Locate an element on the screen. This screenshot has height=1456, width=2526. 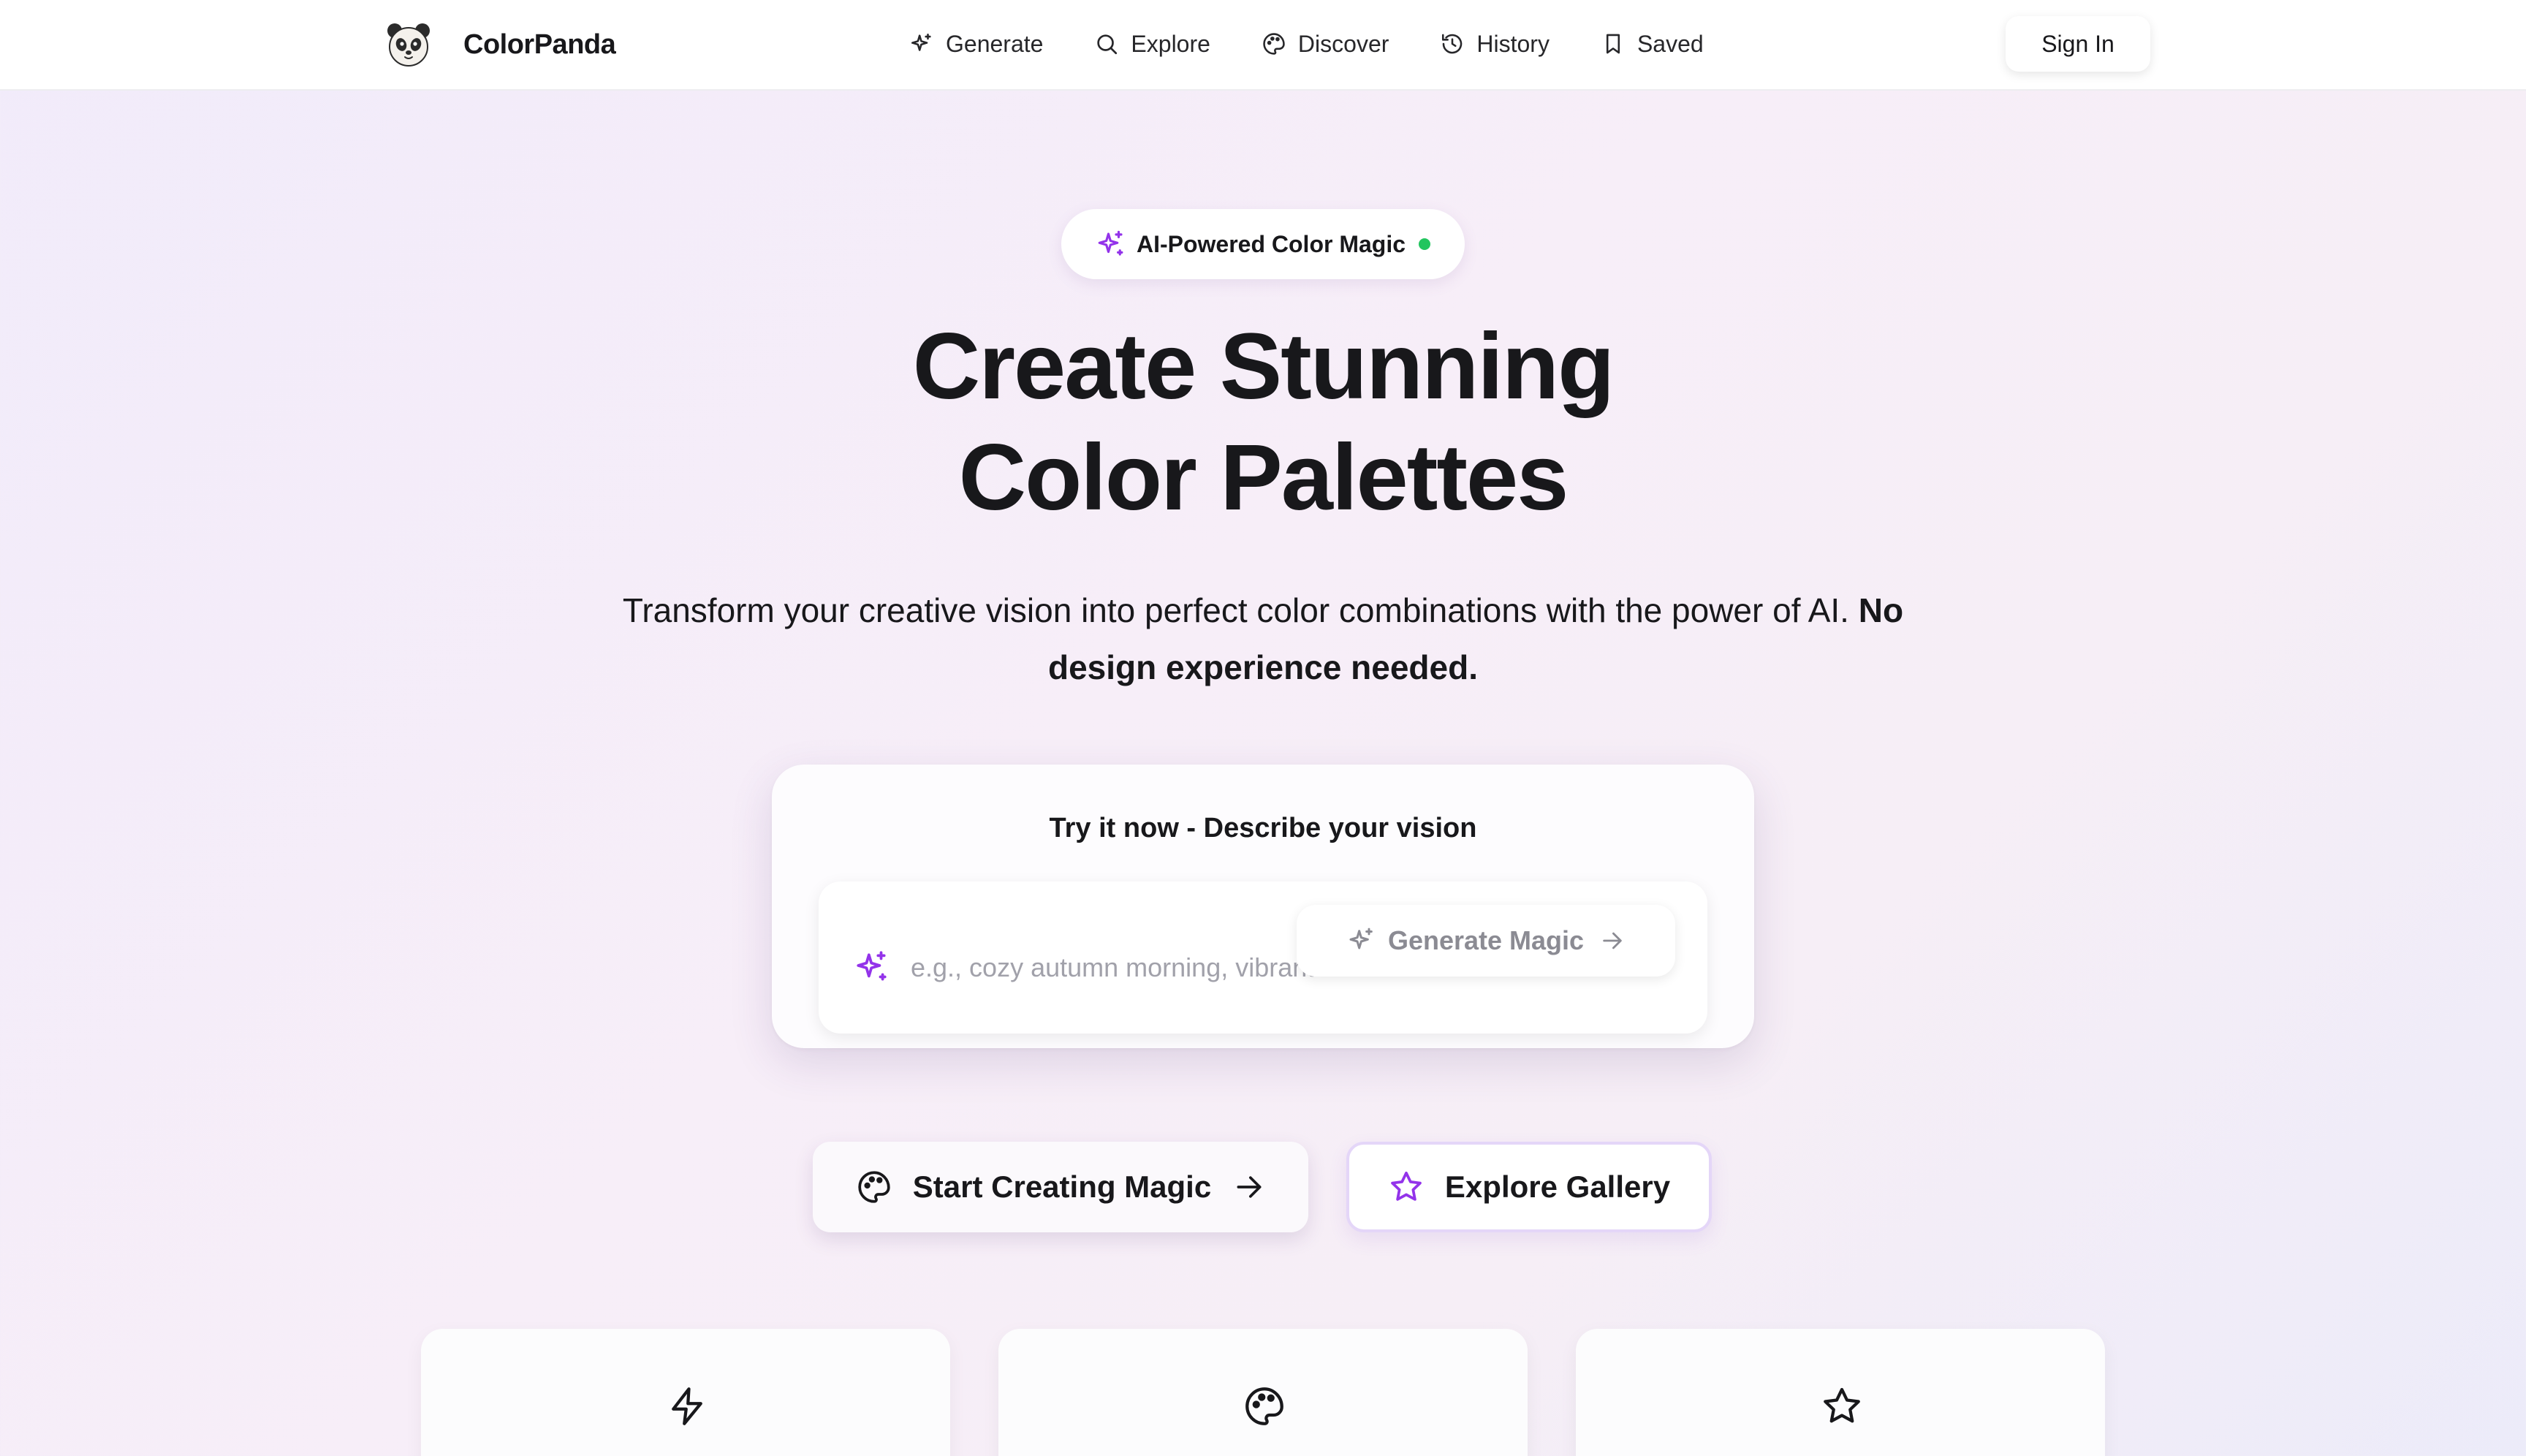
page-title: Create Stunning Color Palettes is located at coordinates (1263, 422).